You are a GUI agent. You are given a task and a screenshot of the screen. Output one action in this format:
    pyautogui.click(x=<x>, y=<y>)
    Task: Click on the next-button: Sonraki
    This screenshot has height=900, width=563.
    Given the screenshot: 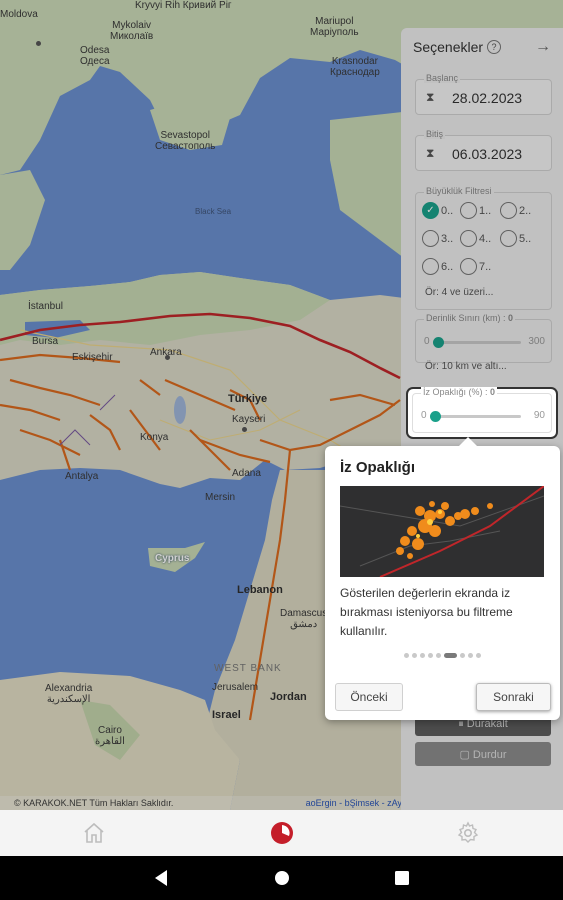 What is the action you would take?
    pyautogui.click(x=513, y=697)
    